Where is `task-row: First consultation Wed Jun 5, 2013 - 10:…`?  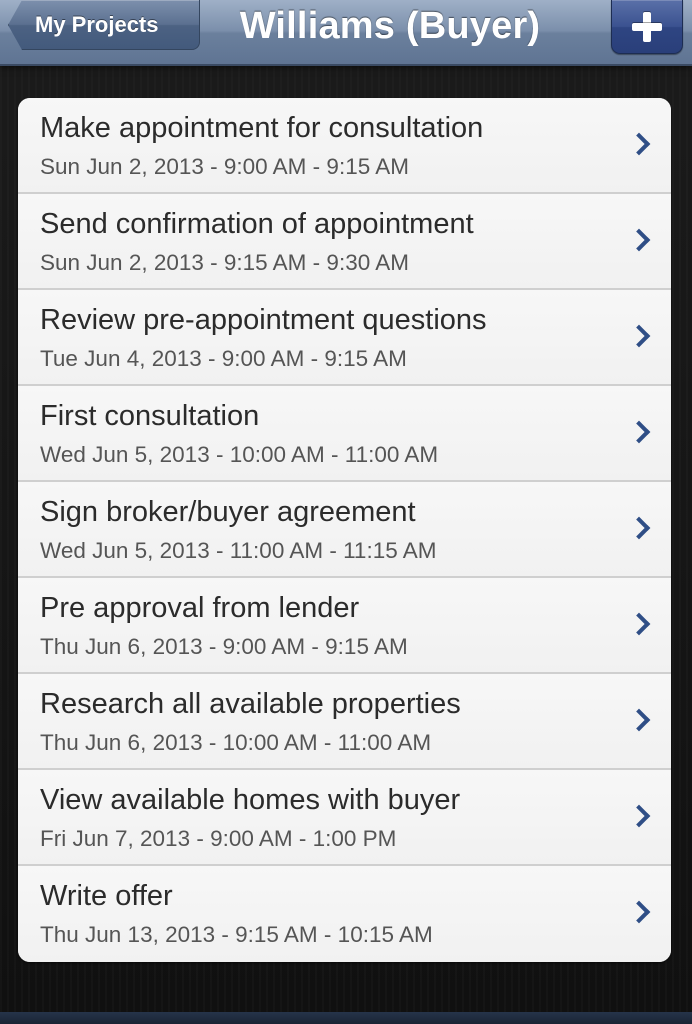
task-row: First consultation Wed Jun 5, 2013 - 10:… is located at coordinates (344, 434).